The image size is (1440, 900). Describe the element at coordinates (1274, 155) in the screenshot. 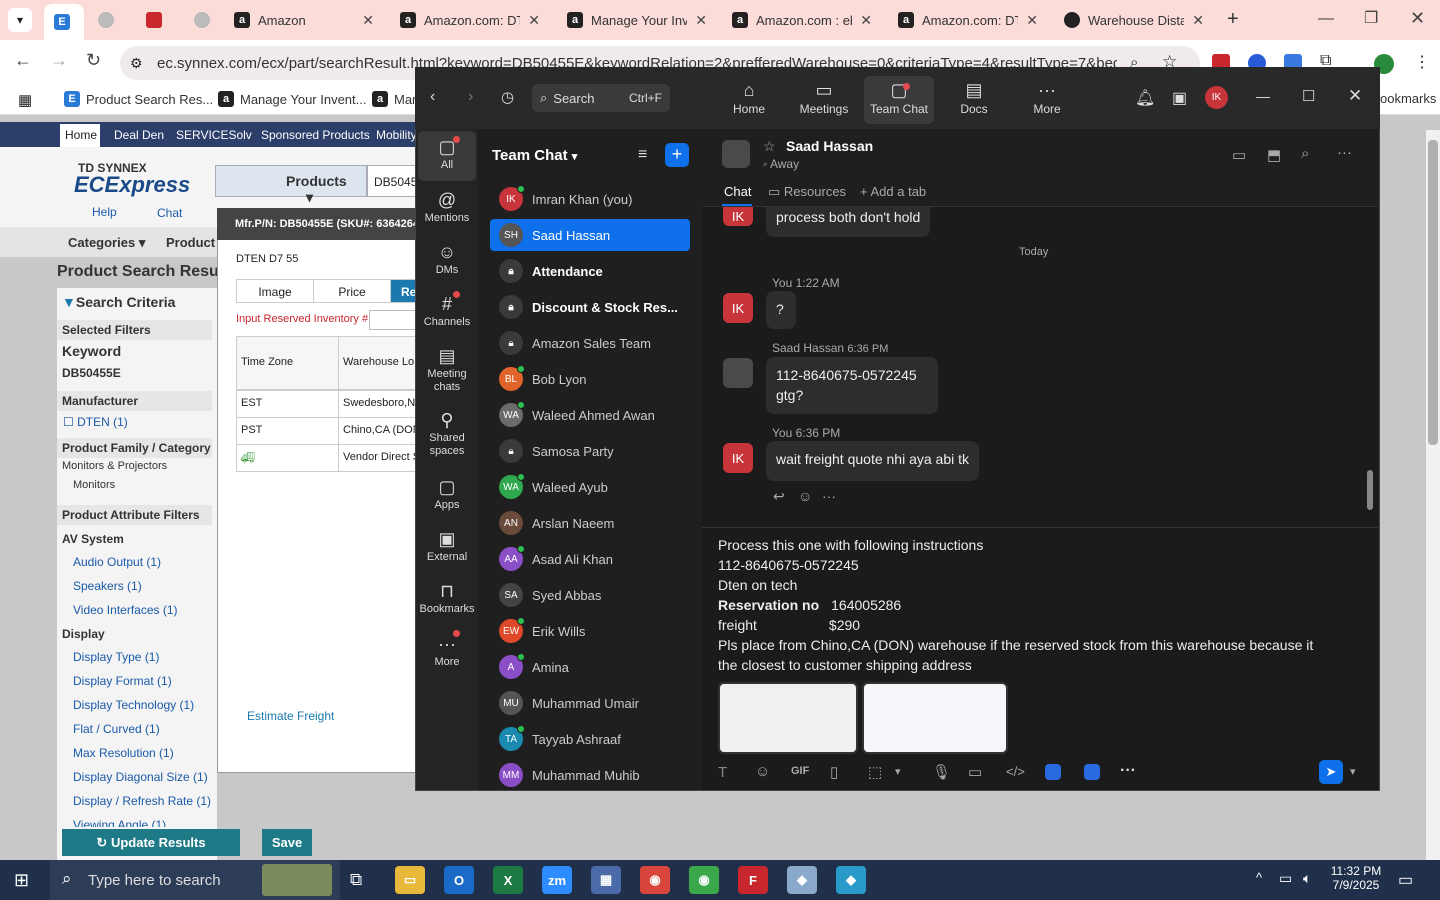

I see `share-screen-icon: ⬒` at that location.